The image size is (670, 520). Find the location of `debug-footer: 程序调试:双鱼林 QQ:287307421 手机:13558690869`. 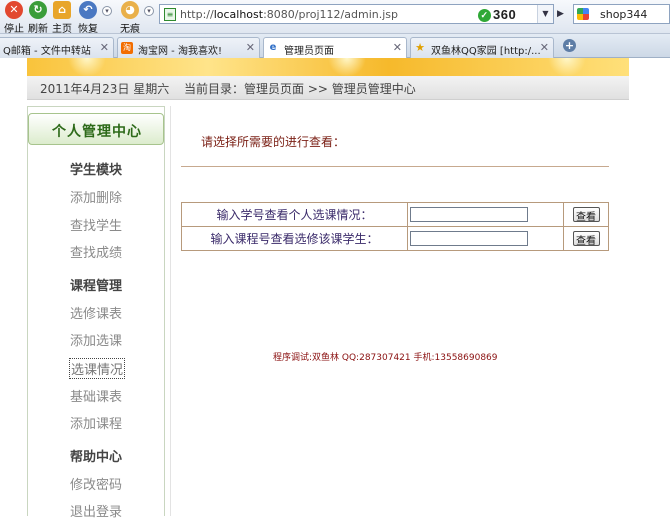

debug-footer: 程序调试:双鱼林 QQ:287307421 手机:13558690869 is located at coordinates (385, 358).